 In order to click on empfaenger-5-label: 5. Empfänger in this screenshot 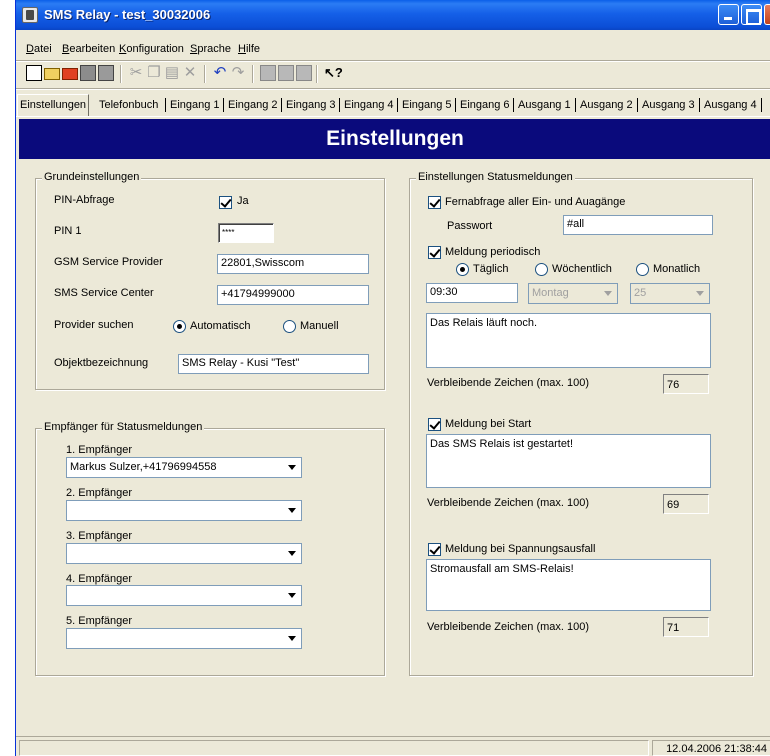, I will do `click(99, 621)`.